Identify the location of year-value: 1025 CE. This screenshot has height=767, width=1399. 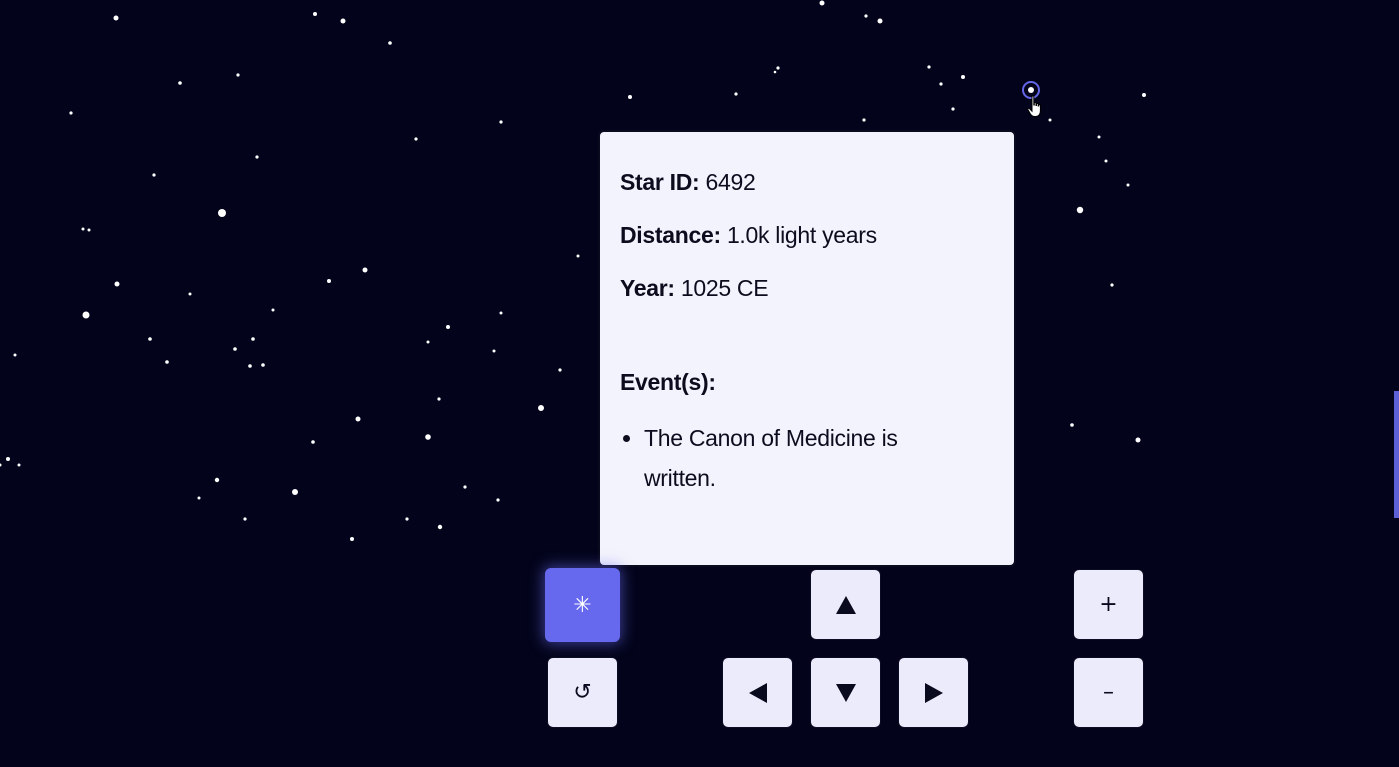
(724, 288).